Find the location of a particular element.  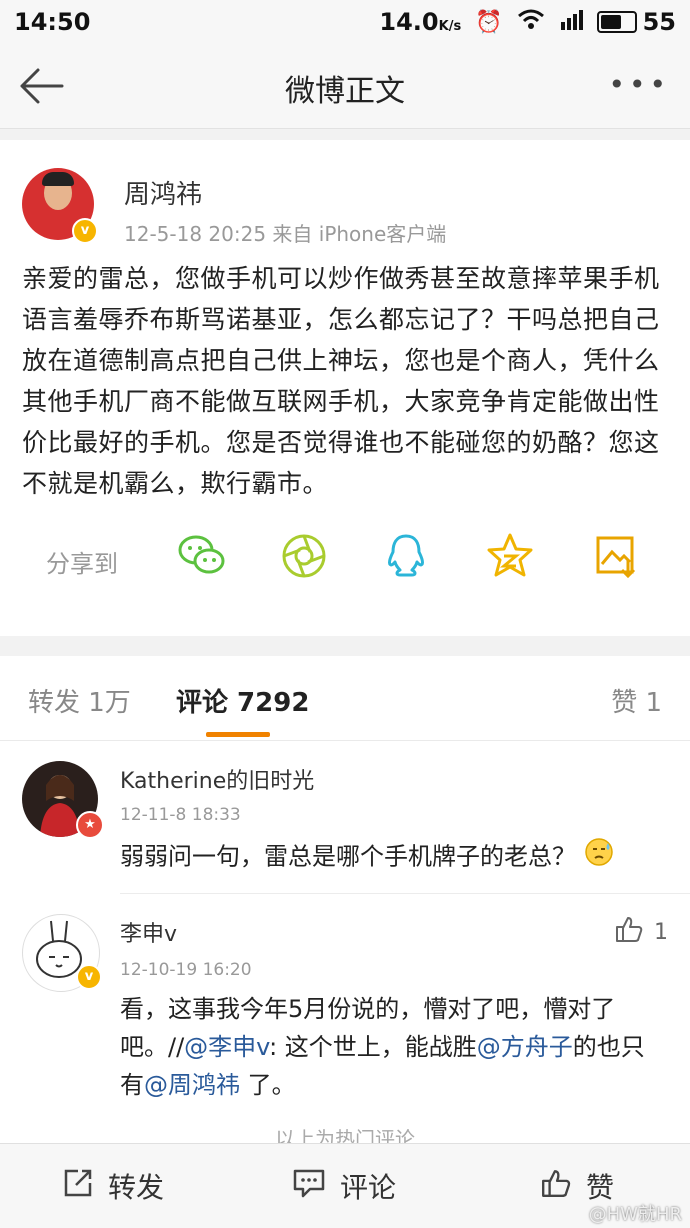

tab-repost: 转发 1万 is located at coordinates (79, 700).